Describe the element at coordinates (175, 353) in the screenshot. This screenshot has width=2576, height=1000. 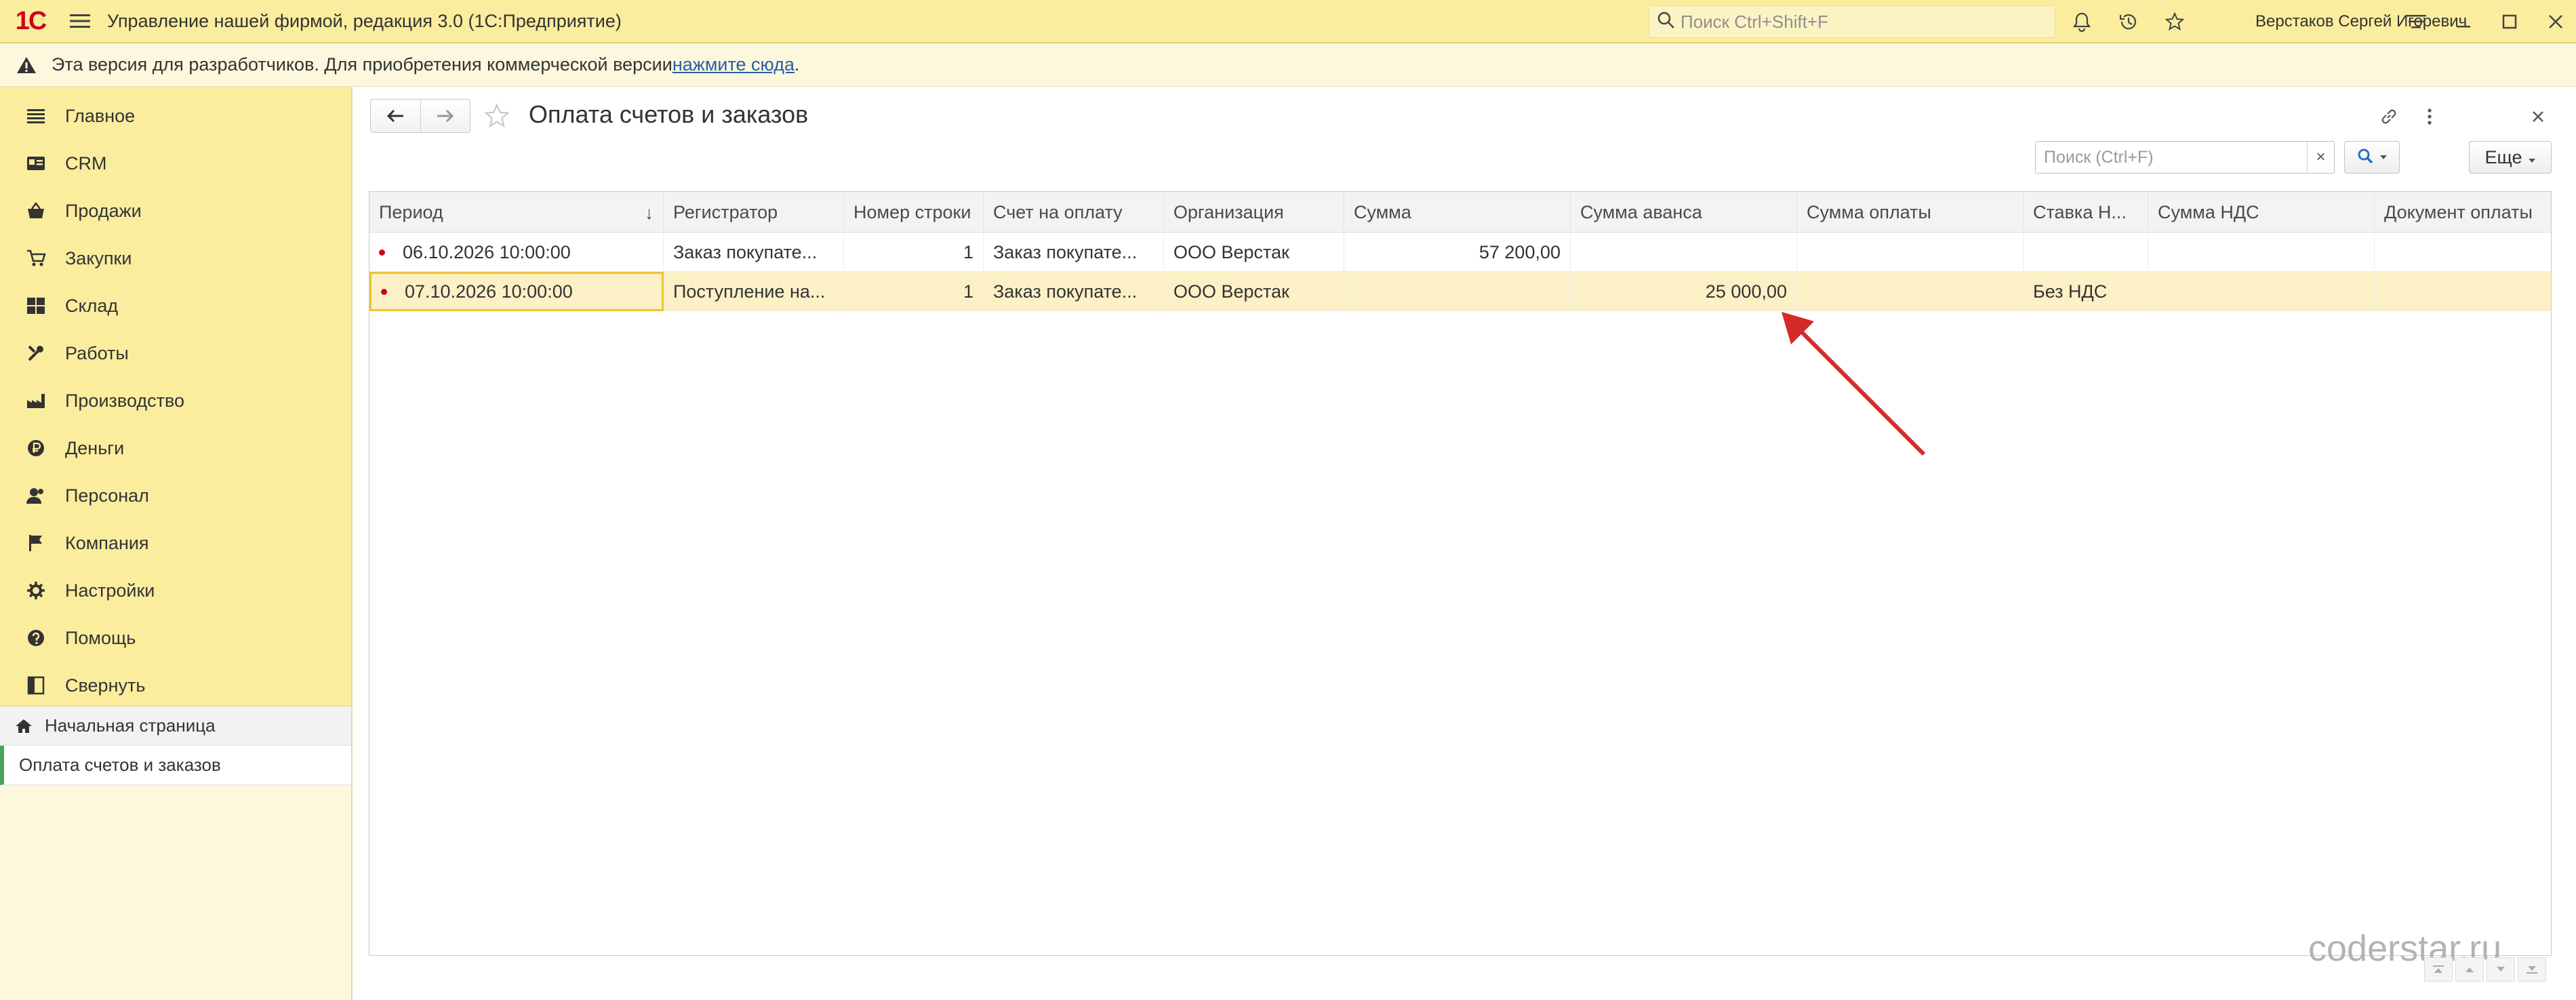
I see `sidebar-item-works: Работы` at that location.